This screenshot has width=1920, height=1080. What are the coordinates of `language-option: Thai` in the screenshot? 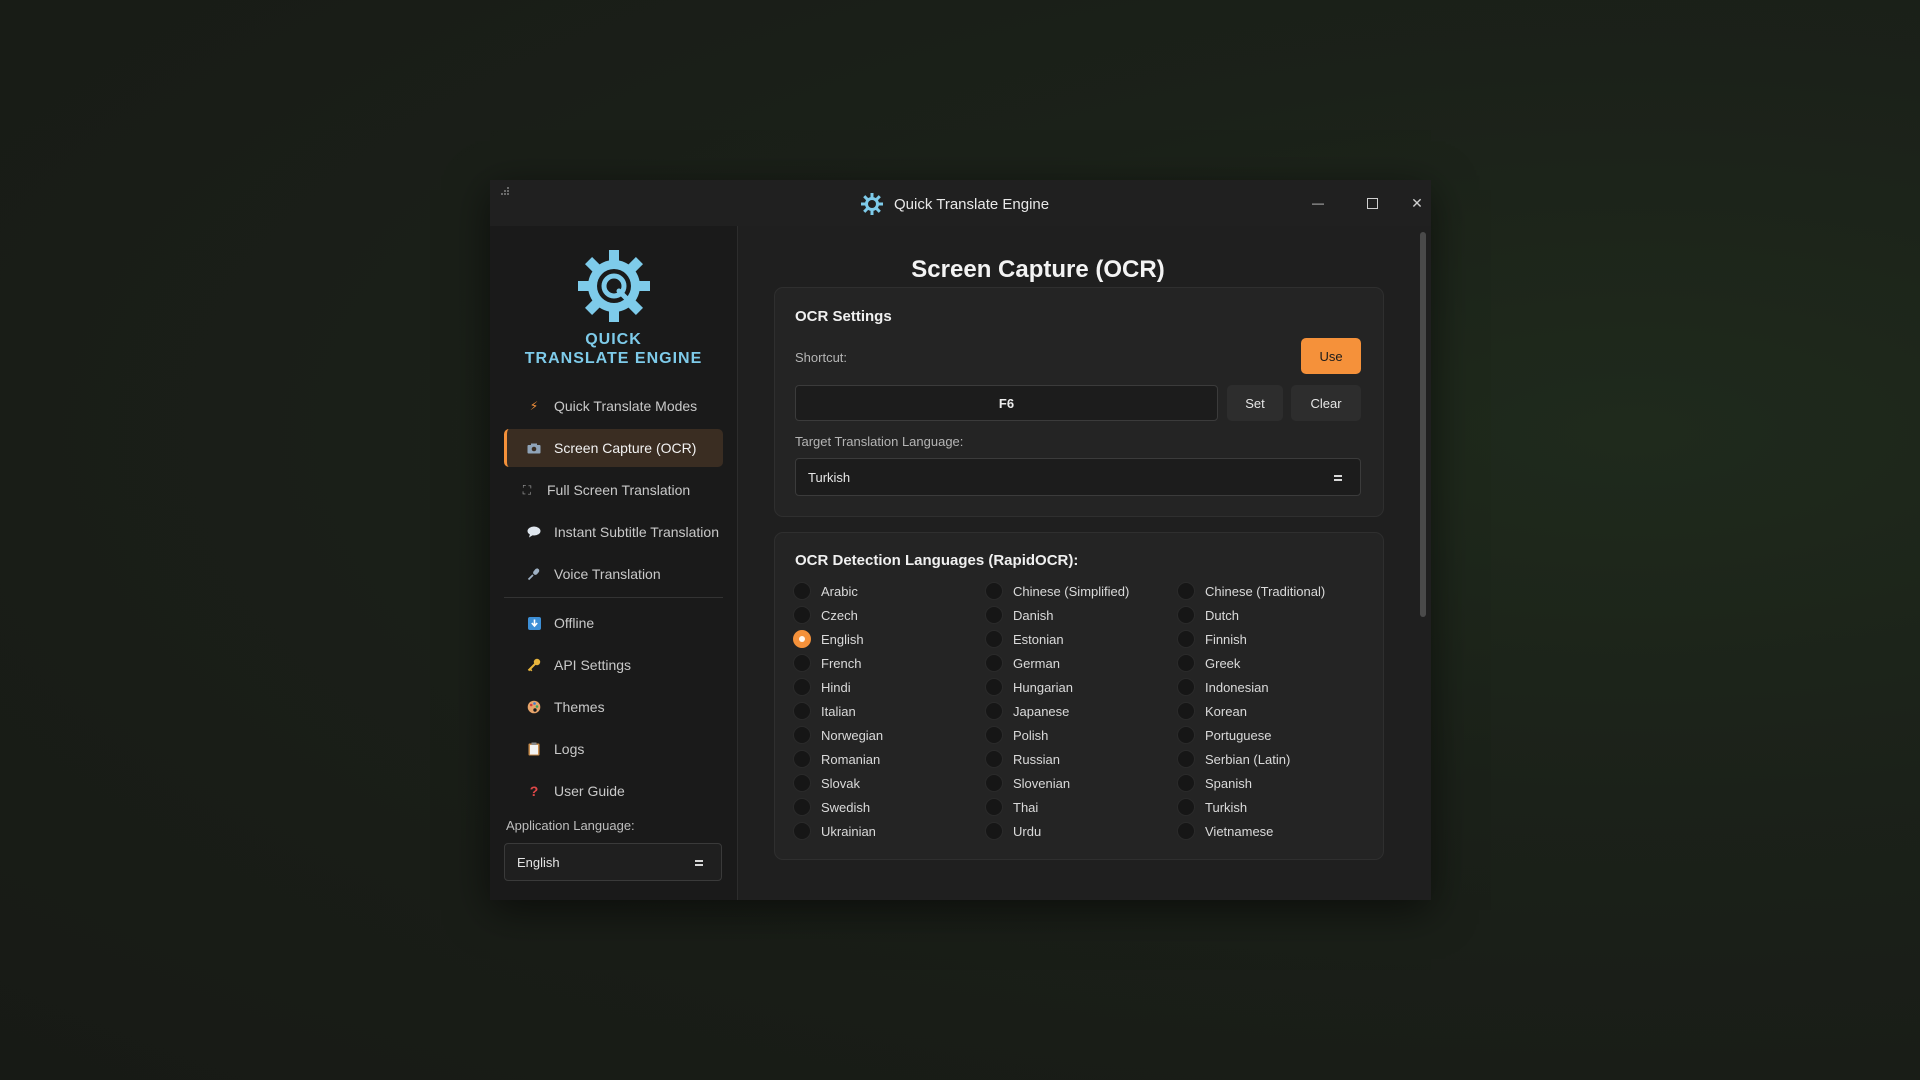 It's located at (1081, 807).